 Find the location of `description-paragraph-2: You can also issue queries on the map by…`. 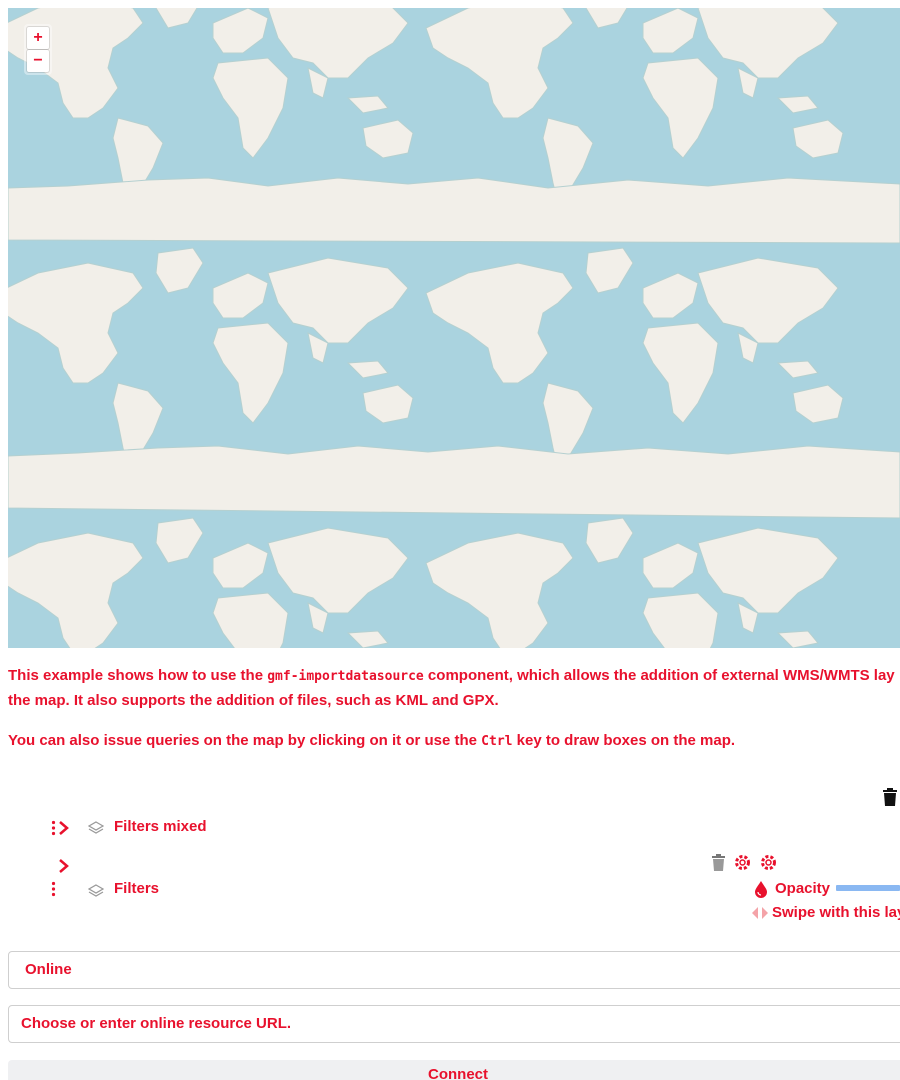

description-paragraph-2: You can also issue queries on the map by… is located at coordinates (454, 741).